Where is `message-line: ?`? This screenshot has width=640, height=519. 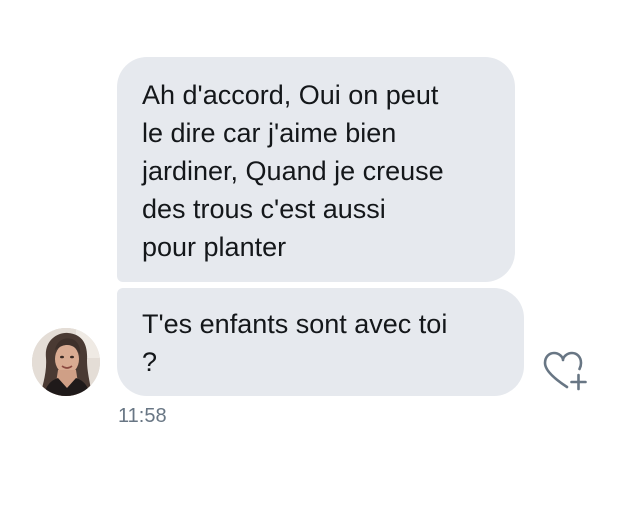
message-line: ? is located at coordinates (150, 362).